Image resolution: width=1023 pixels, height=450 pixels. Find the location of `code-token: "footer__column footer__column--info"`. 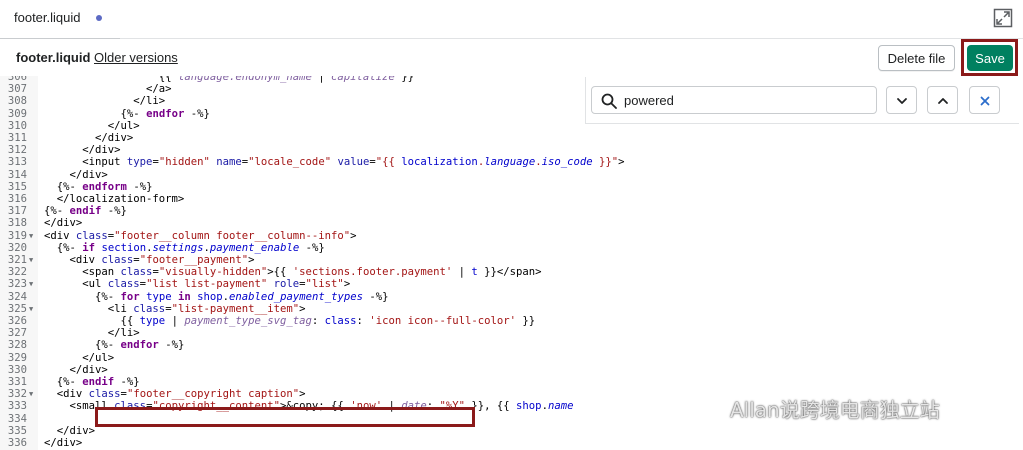

code-token: "footer__column footer__column--info" is located at coordinates (232, 235).